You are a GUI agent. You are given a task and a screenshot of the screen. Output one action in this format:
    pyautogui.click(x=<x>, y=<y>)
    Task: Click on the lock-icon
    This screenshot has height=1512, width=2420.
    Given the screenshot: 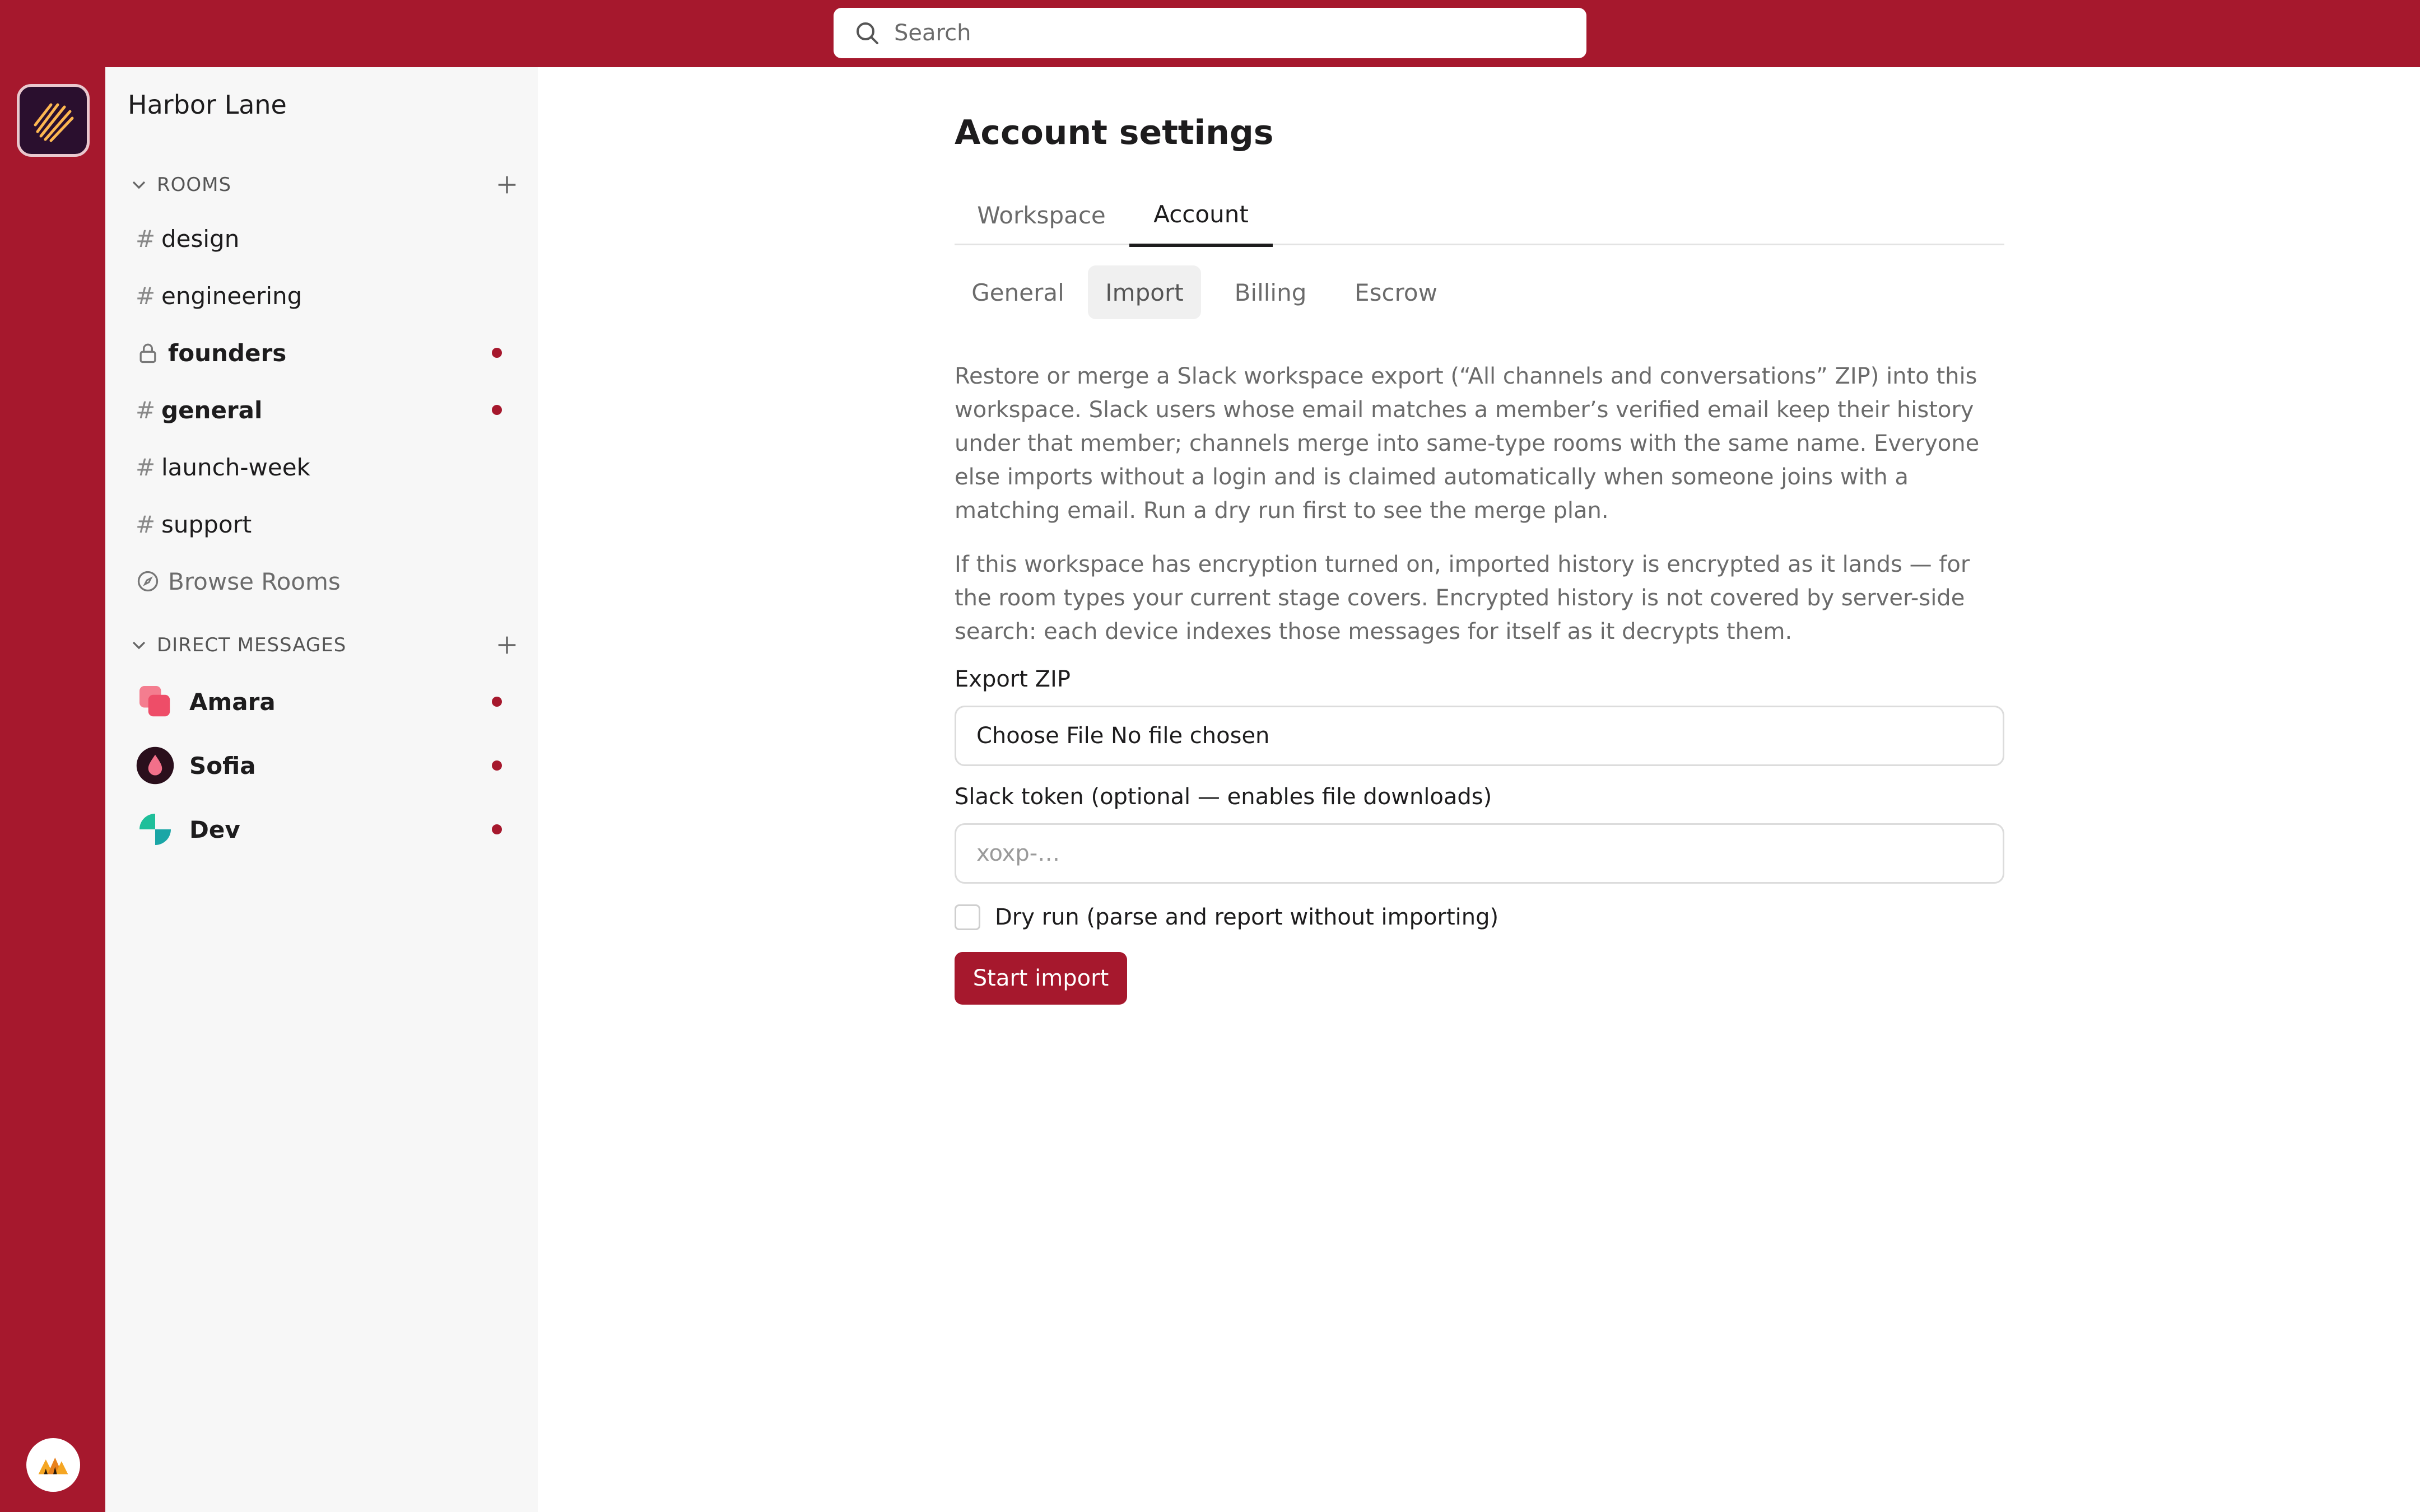 What is the action you would take?
    pyautogui.click(x=147, y=353)
    